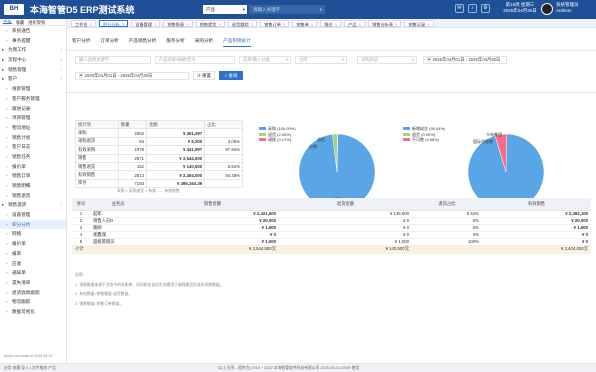 The height and width of the screenshot is (372, 596). Describe the element at coordinates (237, 42) in the screenshot. I see `analysis-tab: 产品积销统计` at that location.